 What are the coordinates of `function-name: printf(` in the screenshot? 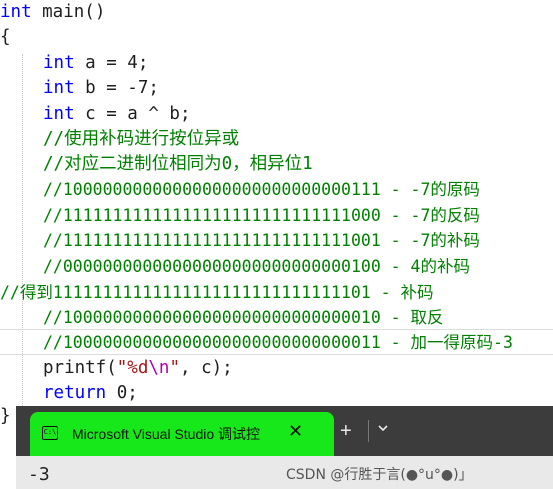 It's located at (80, 368).